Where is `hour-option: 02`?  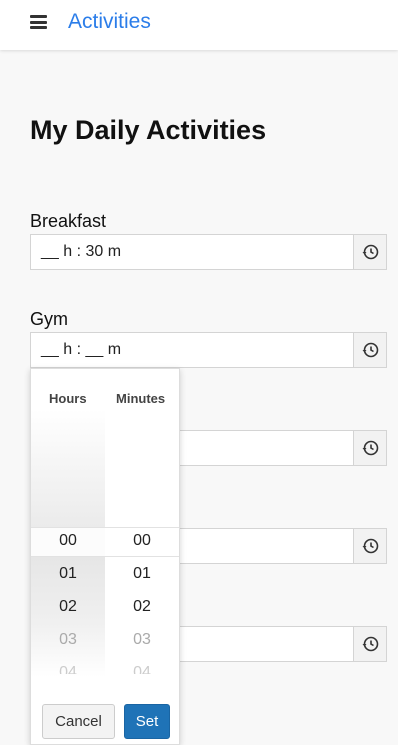
hour-option: 02 is located at coordinates (68, 607).